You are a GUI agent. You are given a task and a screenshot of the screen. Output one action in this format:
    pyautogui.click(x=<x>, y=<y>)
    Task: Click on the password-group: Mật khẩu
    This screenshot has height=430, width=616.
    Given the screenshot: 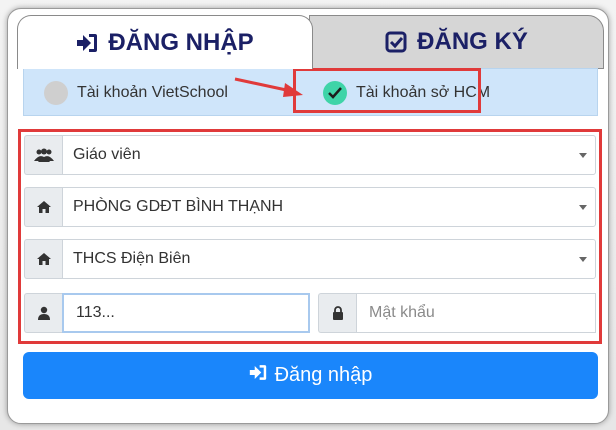 What is the action you would take?
    pyautogui.click(x=457, y=313)
    